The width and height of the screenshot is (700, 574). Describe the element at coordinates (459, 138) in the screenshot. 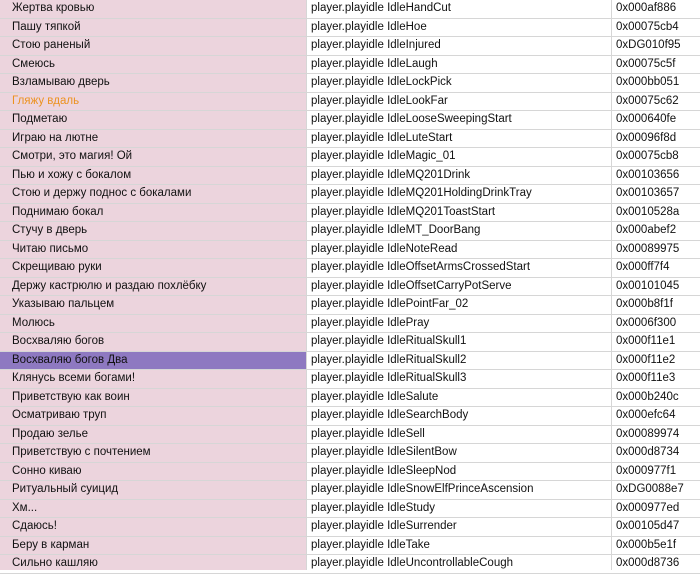

I see `console-command-cell: player.playidle IdleLuteStart` at that location.